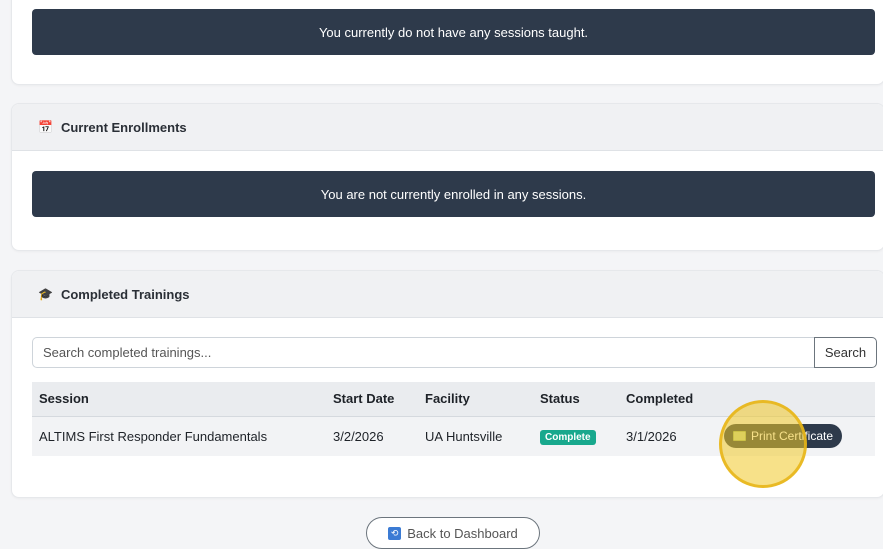  I want to click on back-to-dashboard-label: Back to Dashboard, so click(462, 533).